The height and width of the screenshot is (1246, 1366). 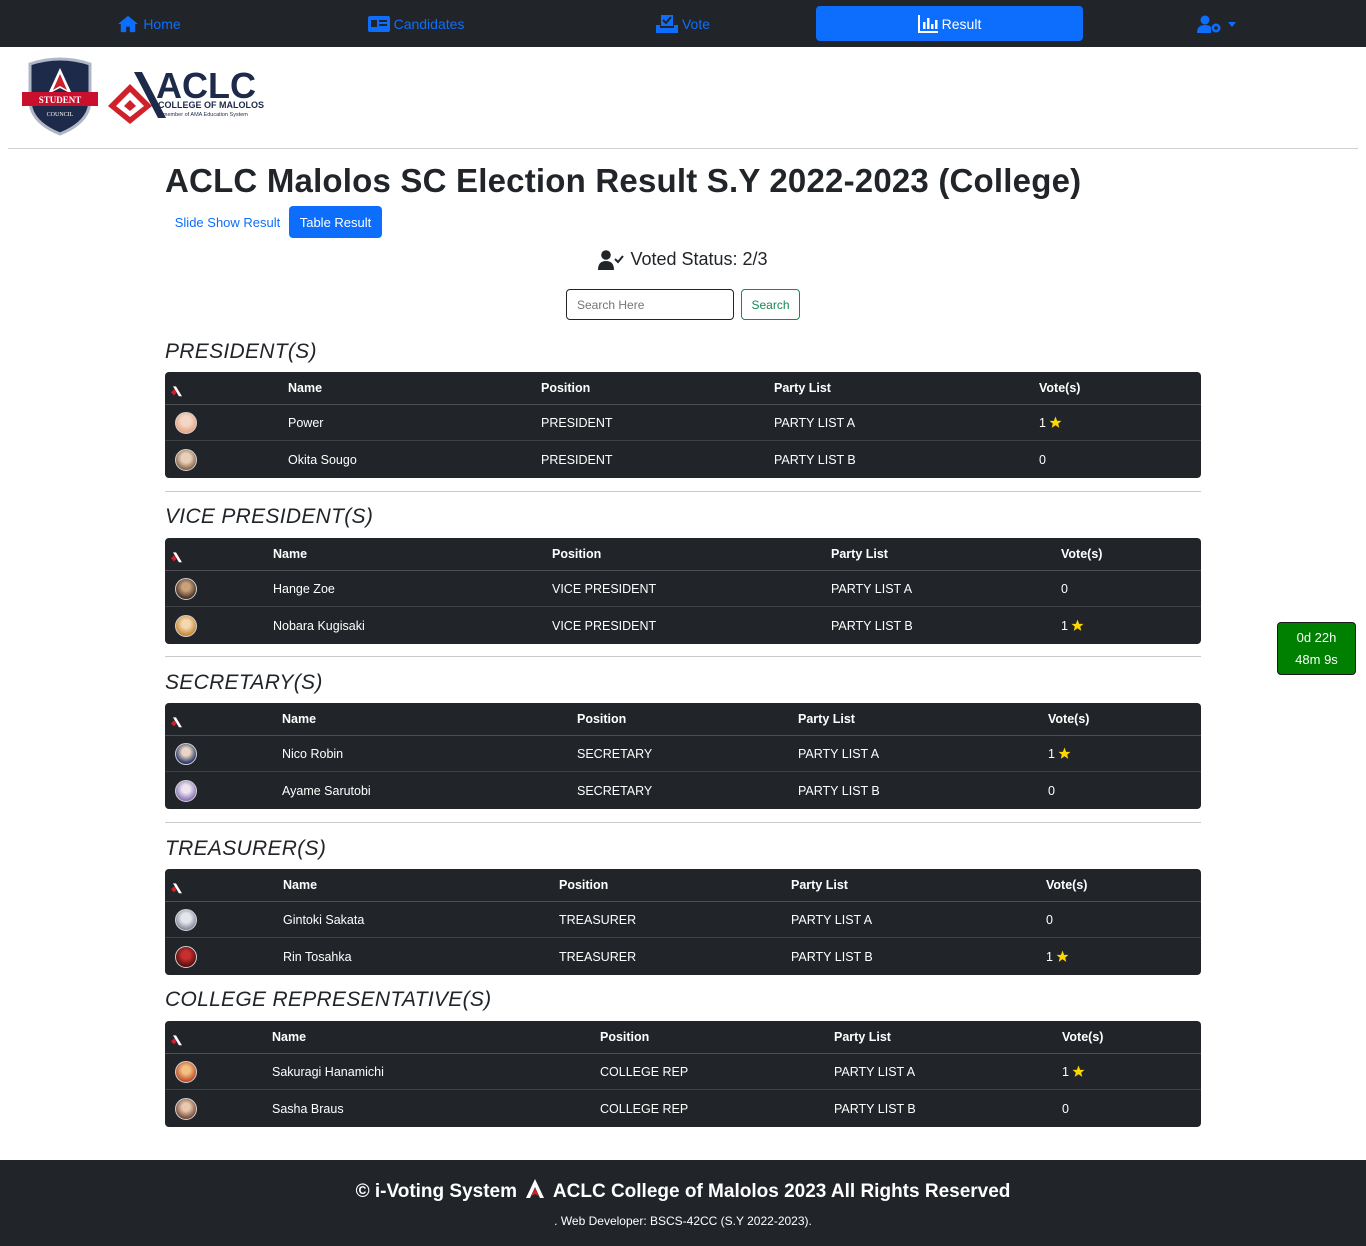 I want to click on top-navbar: Home Candidates Vote Result, so click(x=683, y=23).